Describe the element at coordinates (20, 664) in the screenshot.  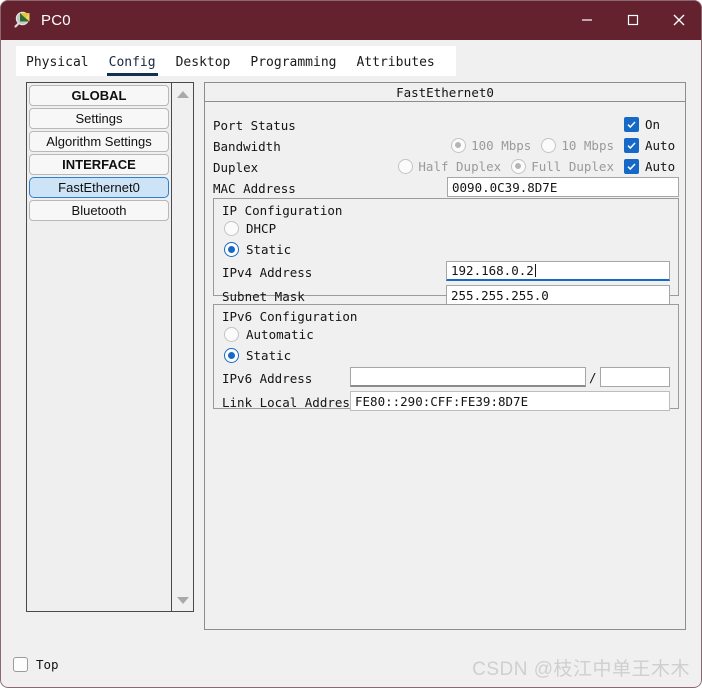
I see `top-checkbox` at that location.